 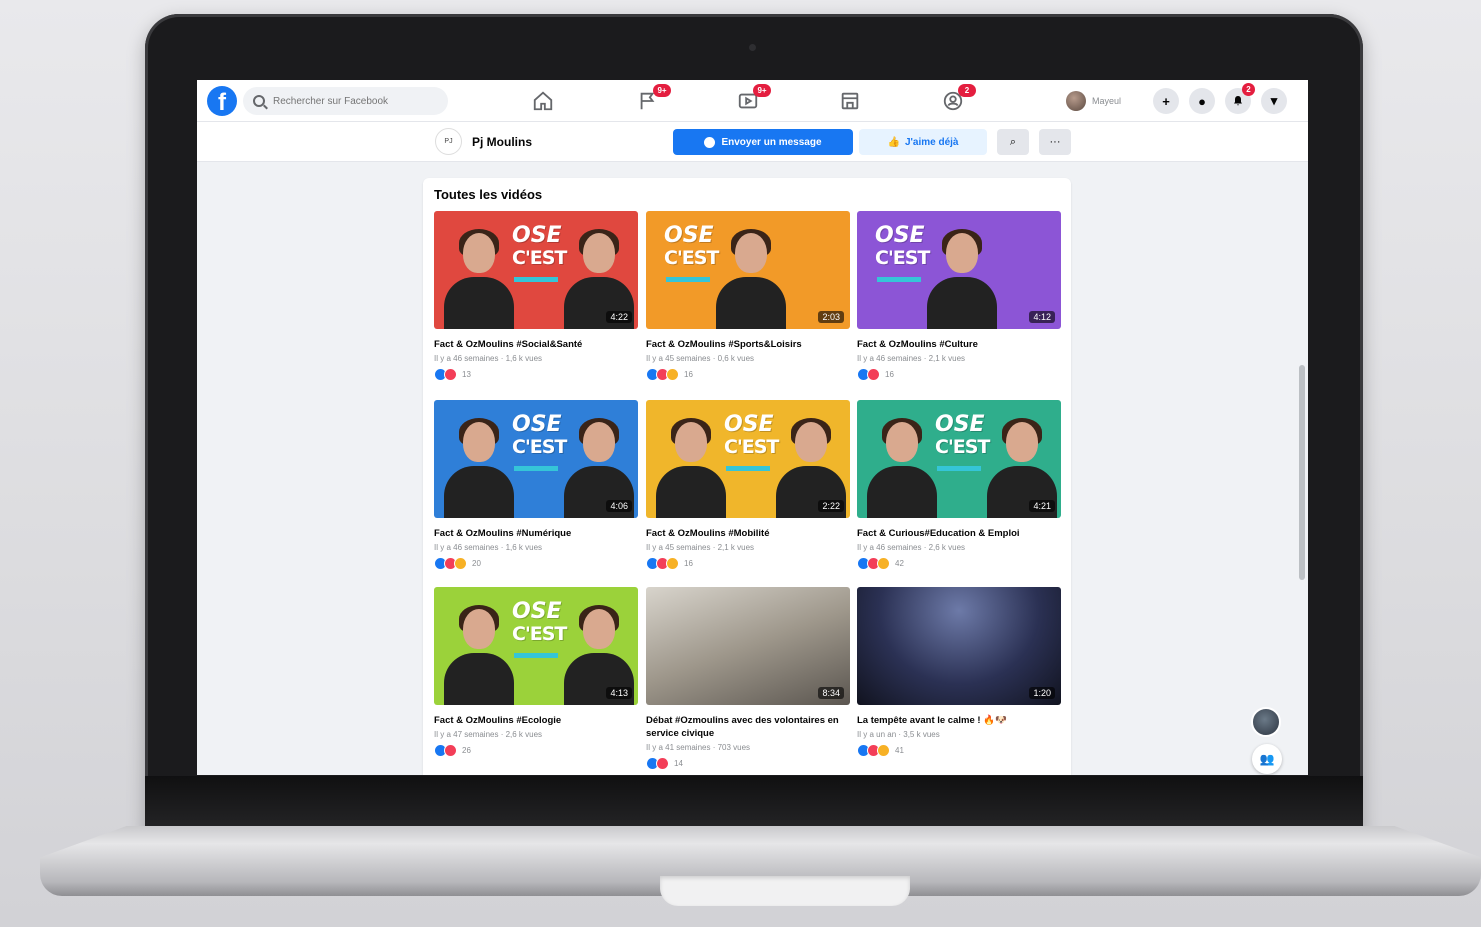 What do you see at coordinates (959, 750) in the screenshot?
I see `reactions-summary: 41` at bounding box center [959, 750].